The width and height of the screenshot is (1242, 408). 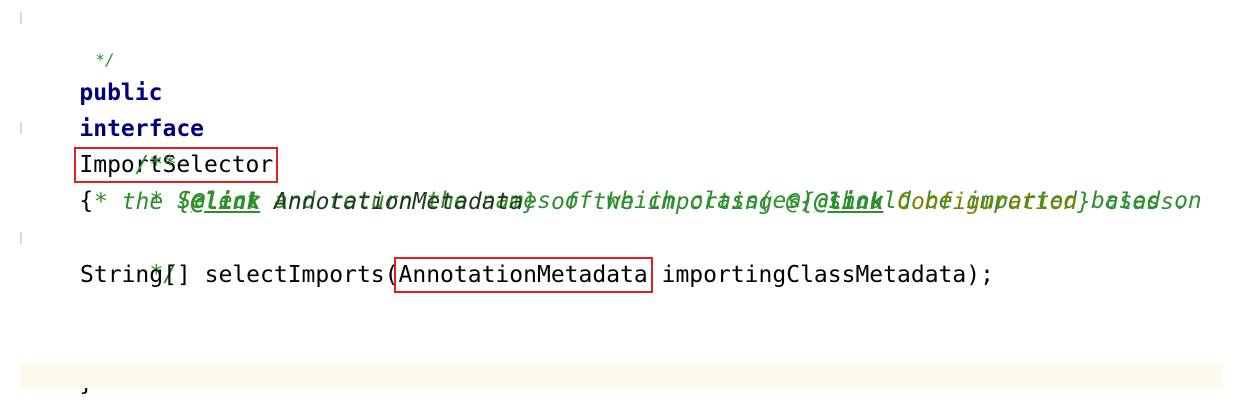 I want to click on method-signature-start: String[] selectImports(, so click(x=239, y=275).